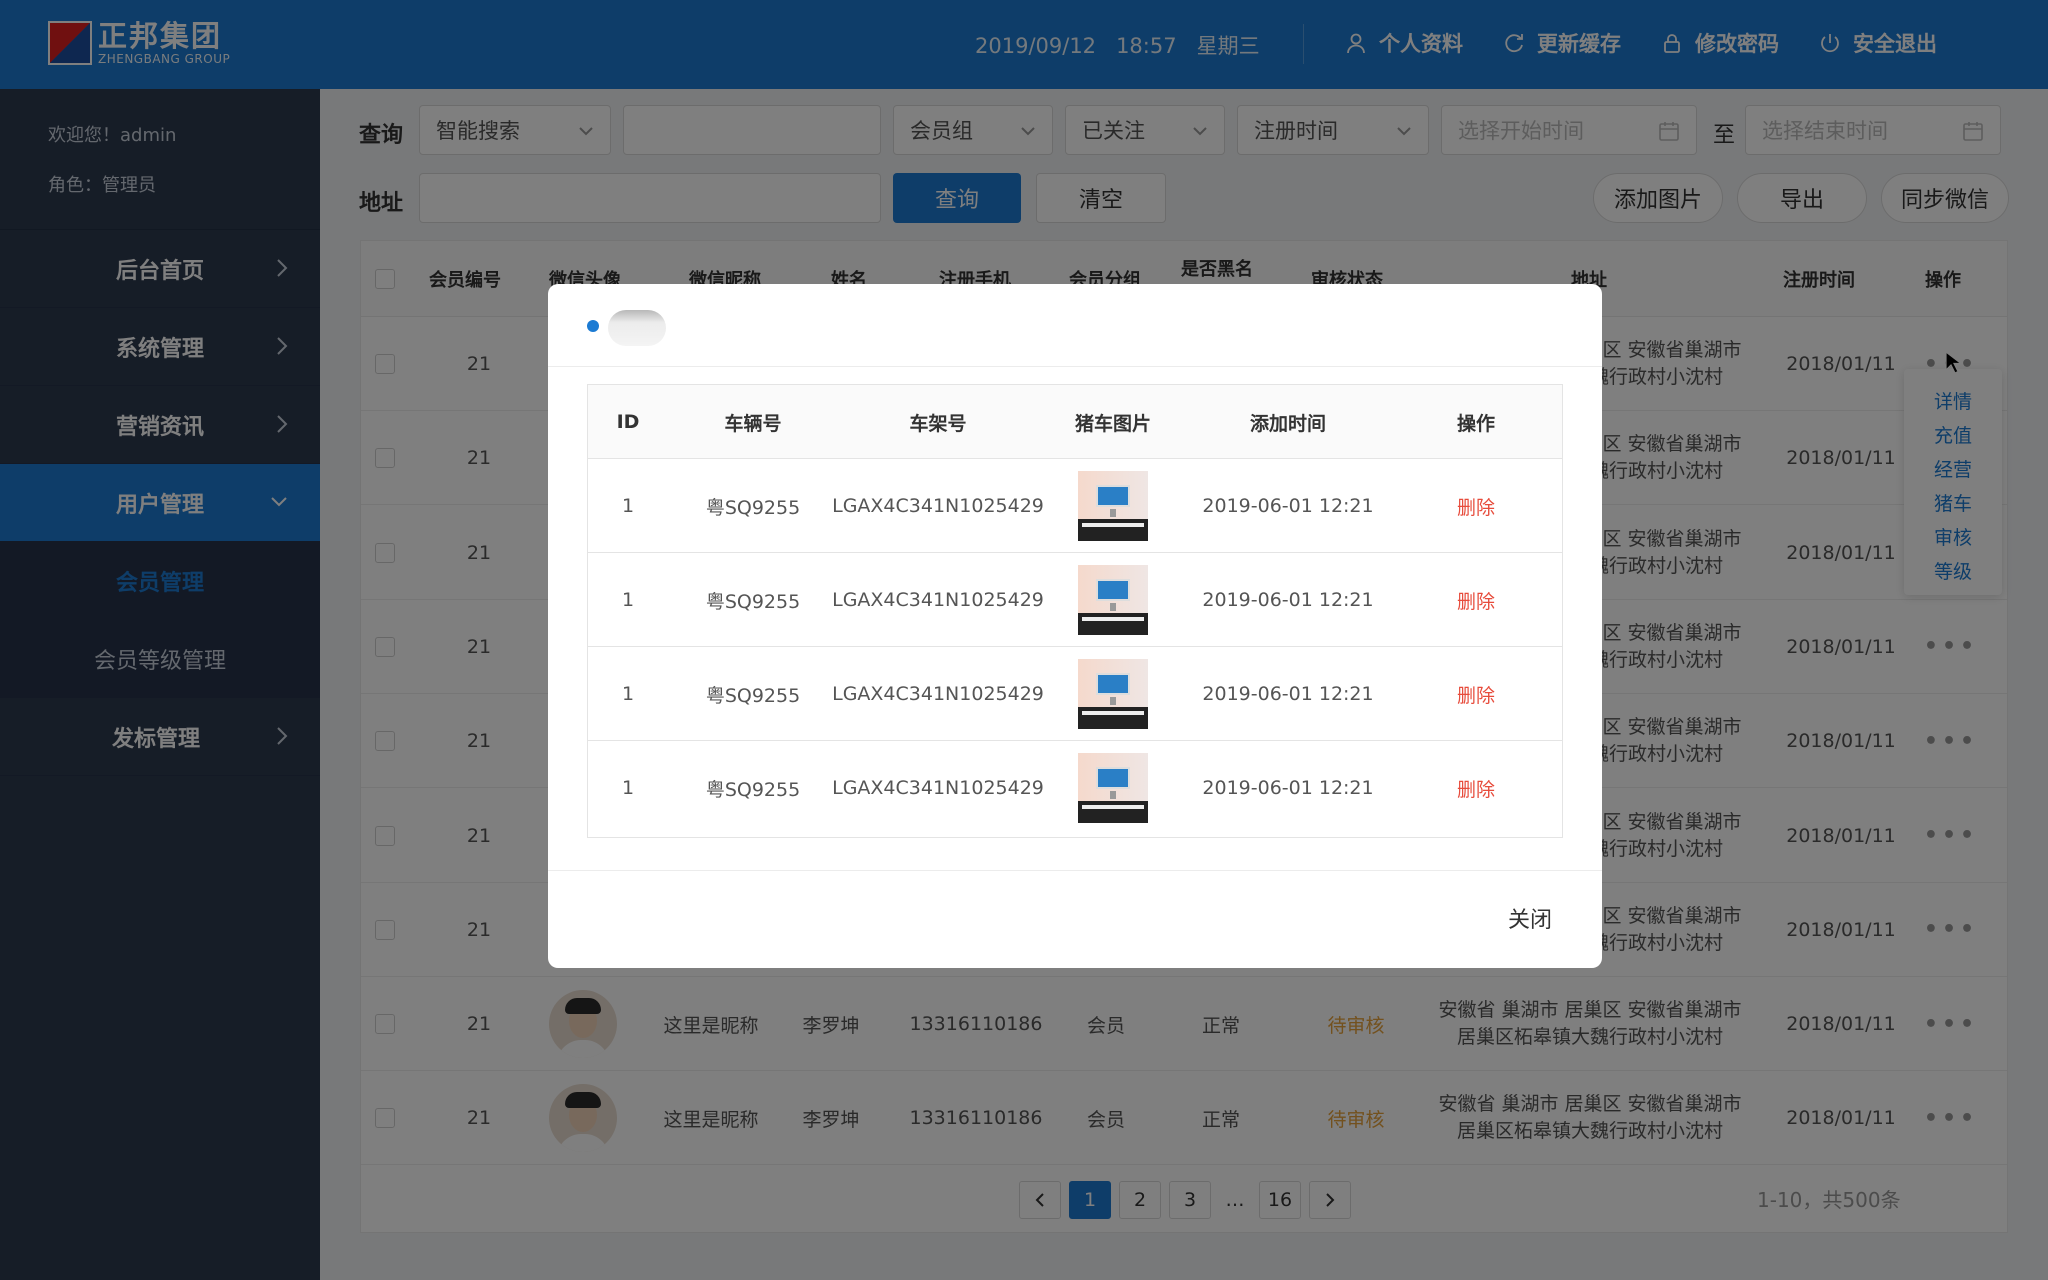 The width and height of the screenshot is (2048, 1280). Describe the element at coordinates (637, 328) in the screenshot. I see `modal-title-redacted` at that location.